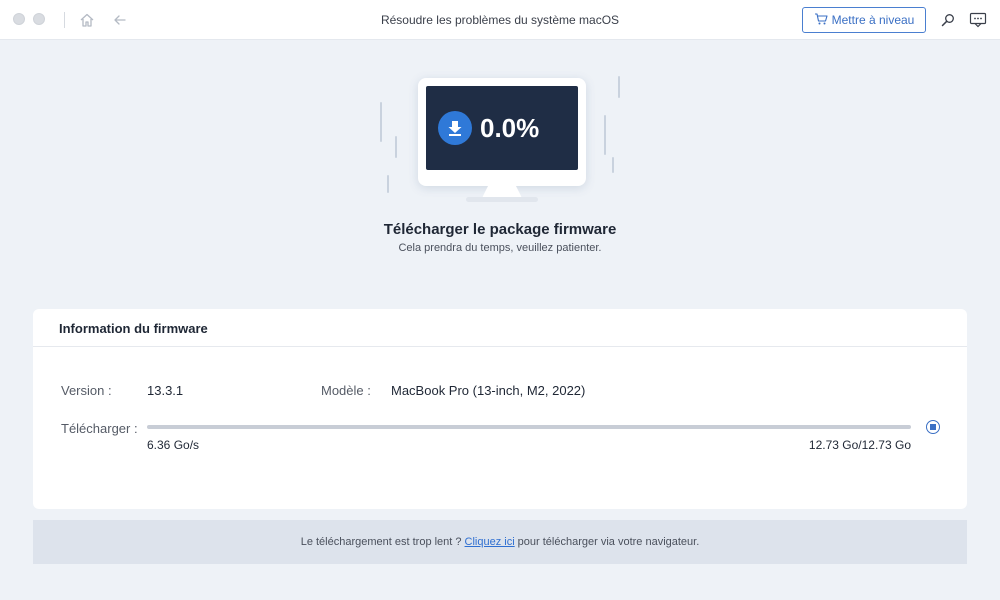 Image resolution: width=1000 pixels, height=600 pixels. What do you see at coordinates (529, 427) in the screenshot?
I see `download-progress-bar` at bounding box center [529, 427].